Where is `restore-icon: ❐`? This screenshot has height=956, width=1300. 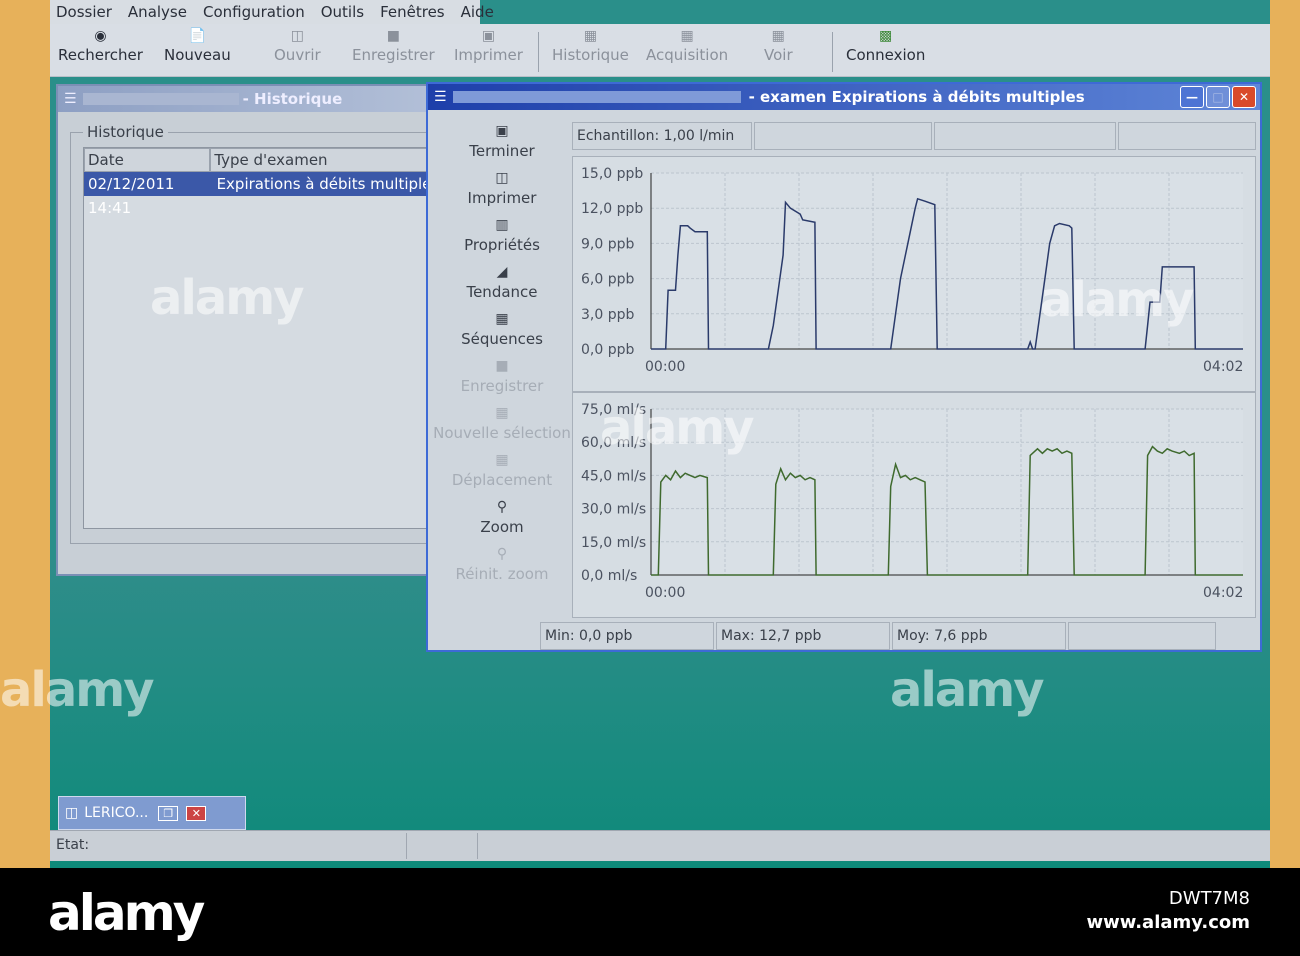
restore-icon: ❐ is located at coordinates (168, 813).